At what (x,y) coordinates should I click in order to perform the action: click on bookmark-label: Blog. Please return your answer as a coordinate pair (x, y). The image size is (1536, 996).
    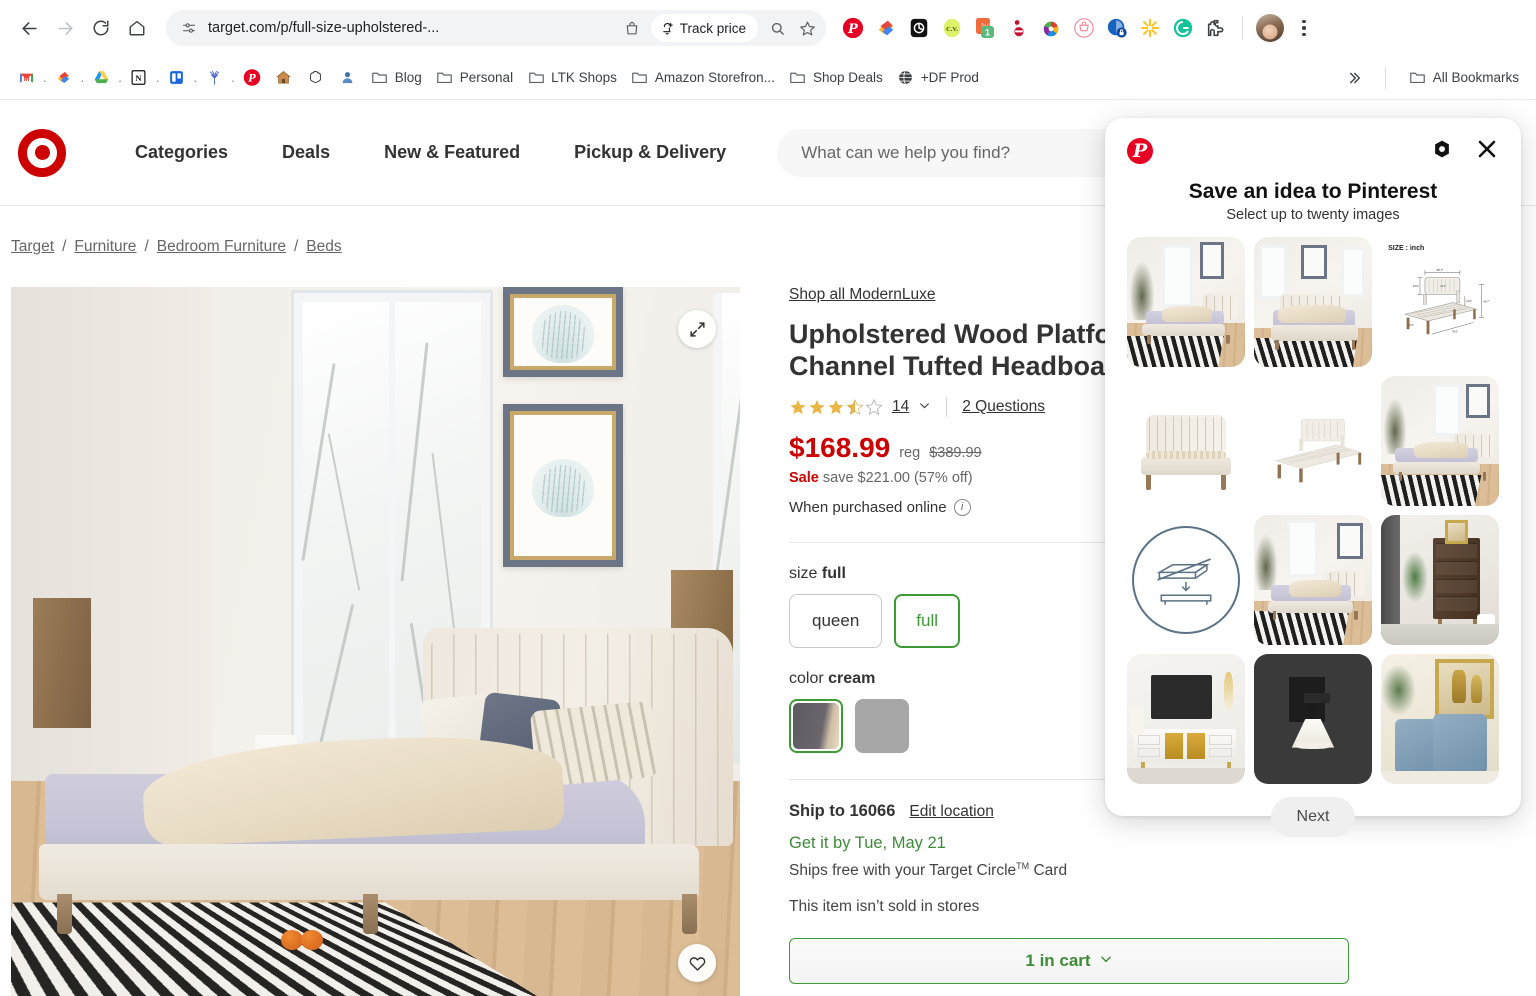
    Looking at the image, I should click on (408, 77).